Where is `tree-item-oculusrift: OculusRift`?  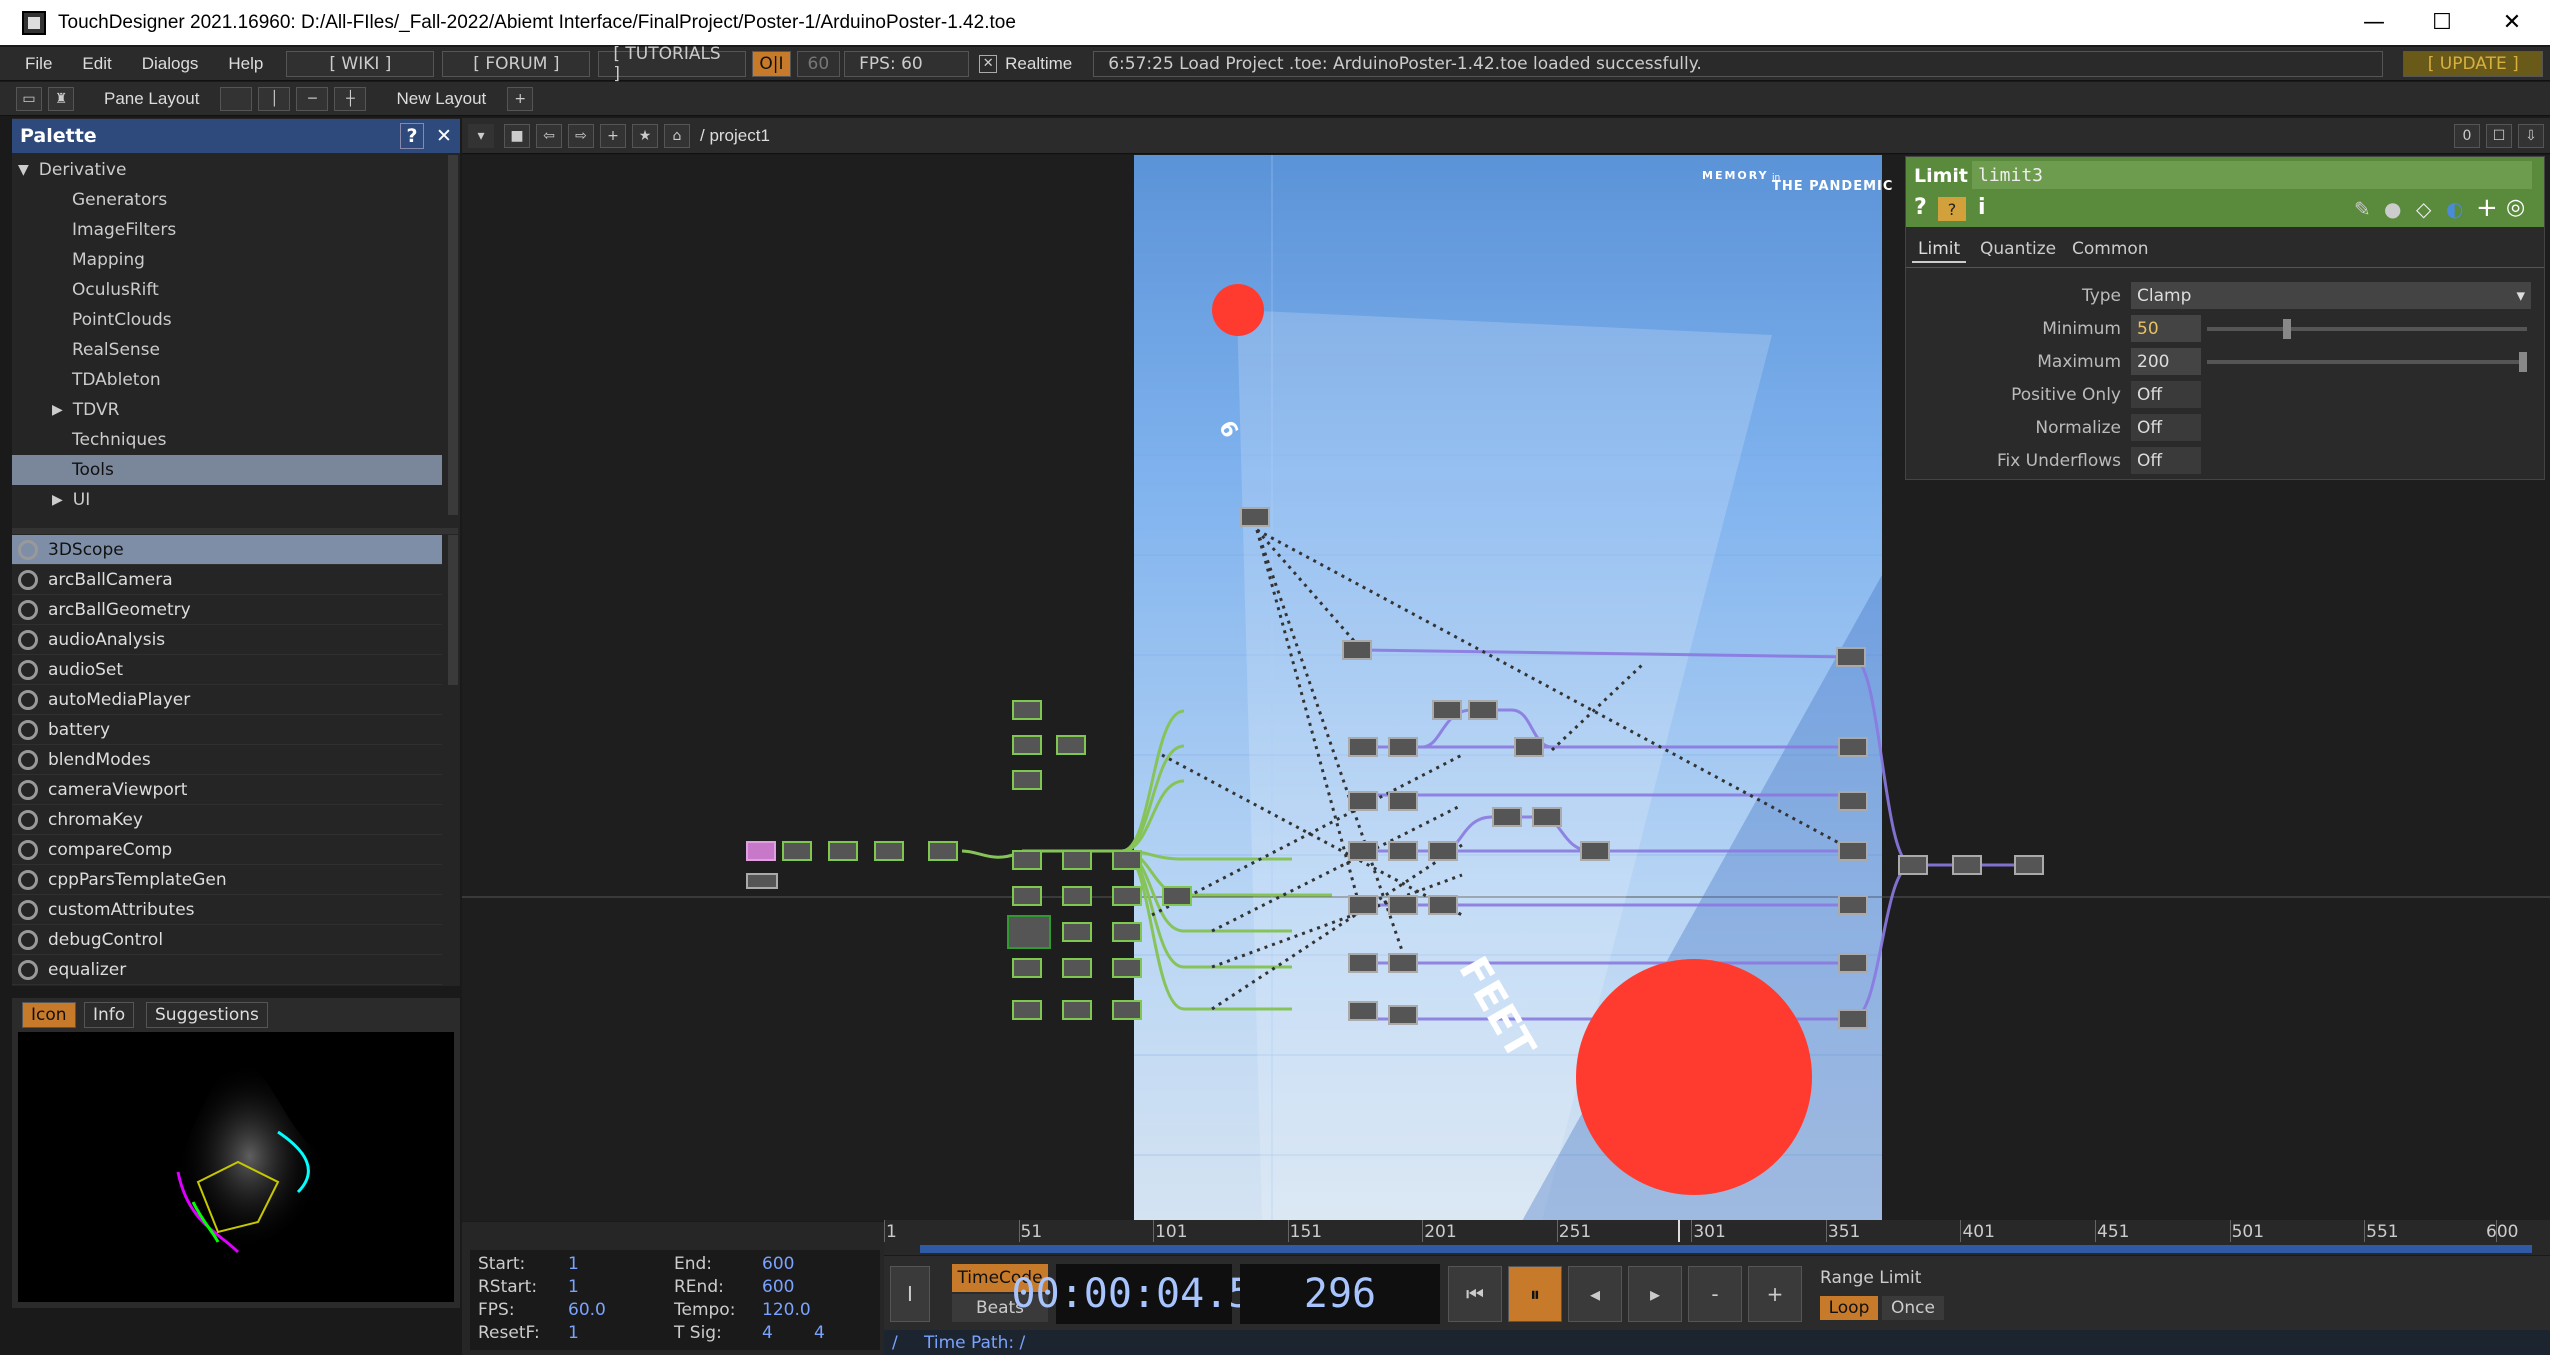 tree-item-oculusrift: OculusRift is located at coordinates (227, 290).